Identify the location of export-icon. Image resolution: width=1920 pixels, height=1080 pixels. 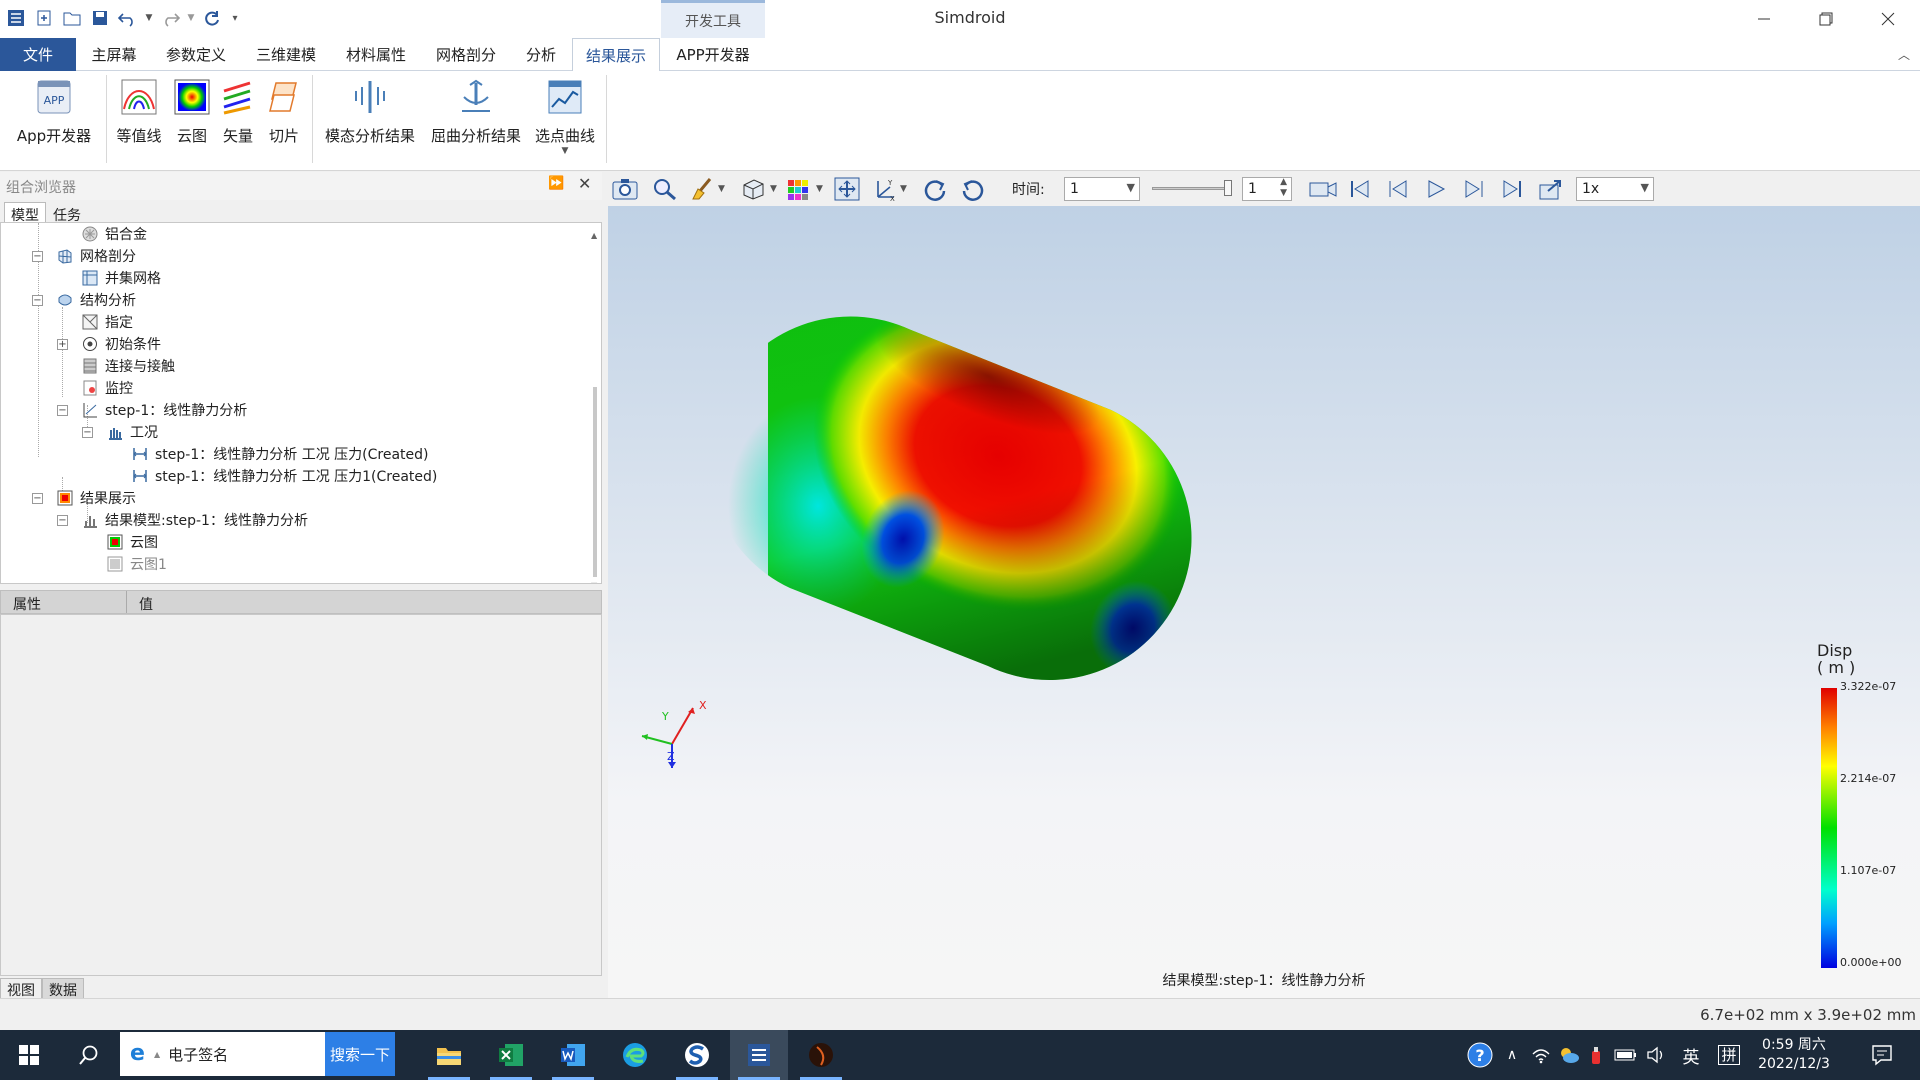
(1551, 189).